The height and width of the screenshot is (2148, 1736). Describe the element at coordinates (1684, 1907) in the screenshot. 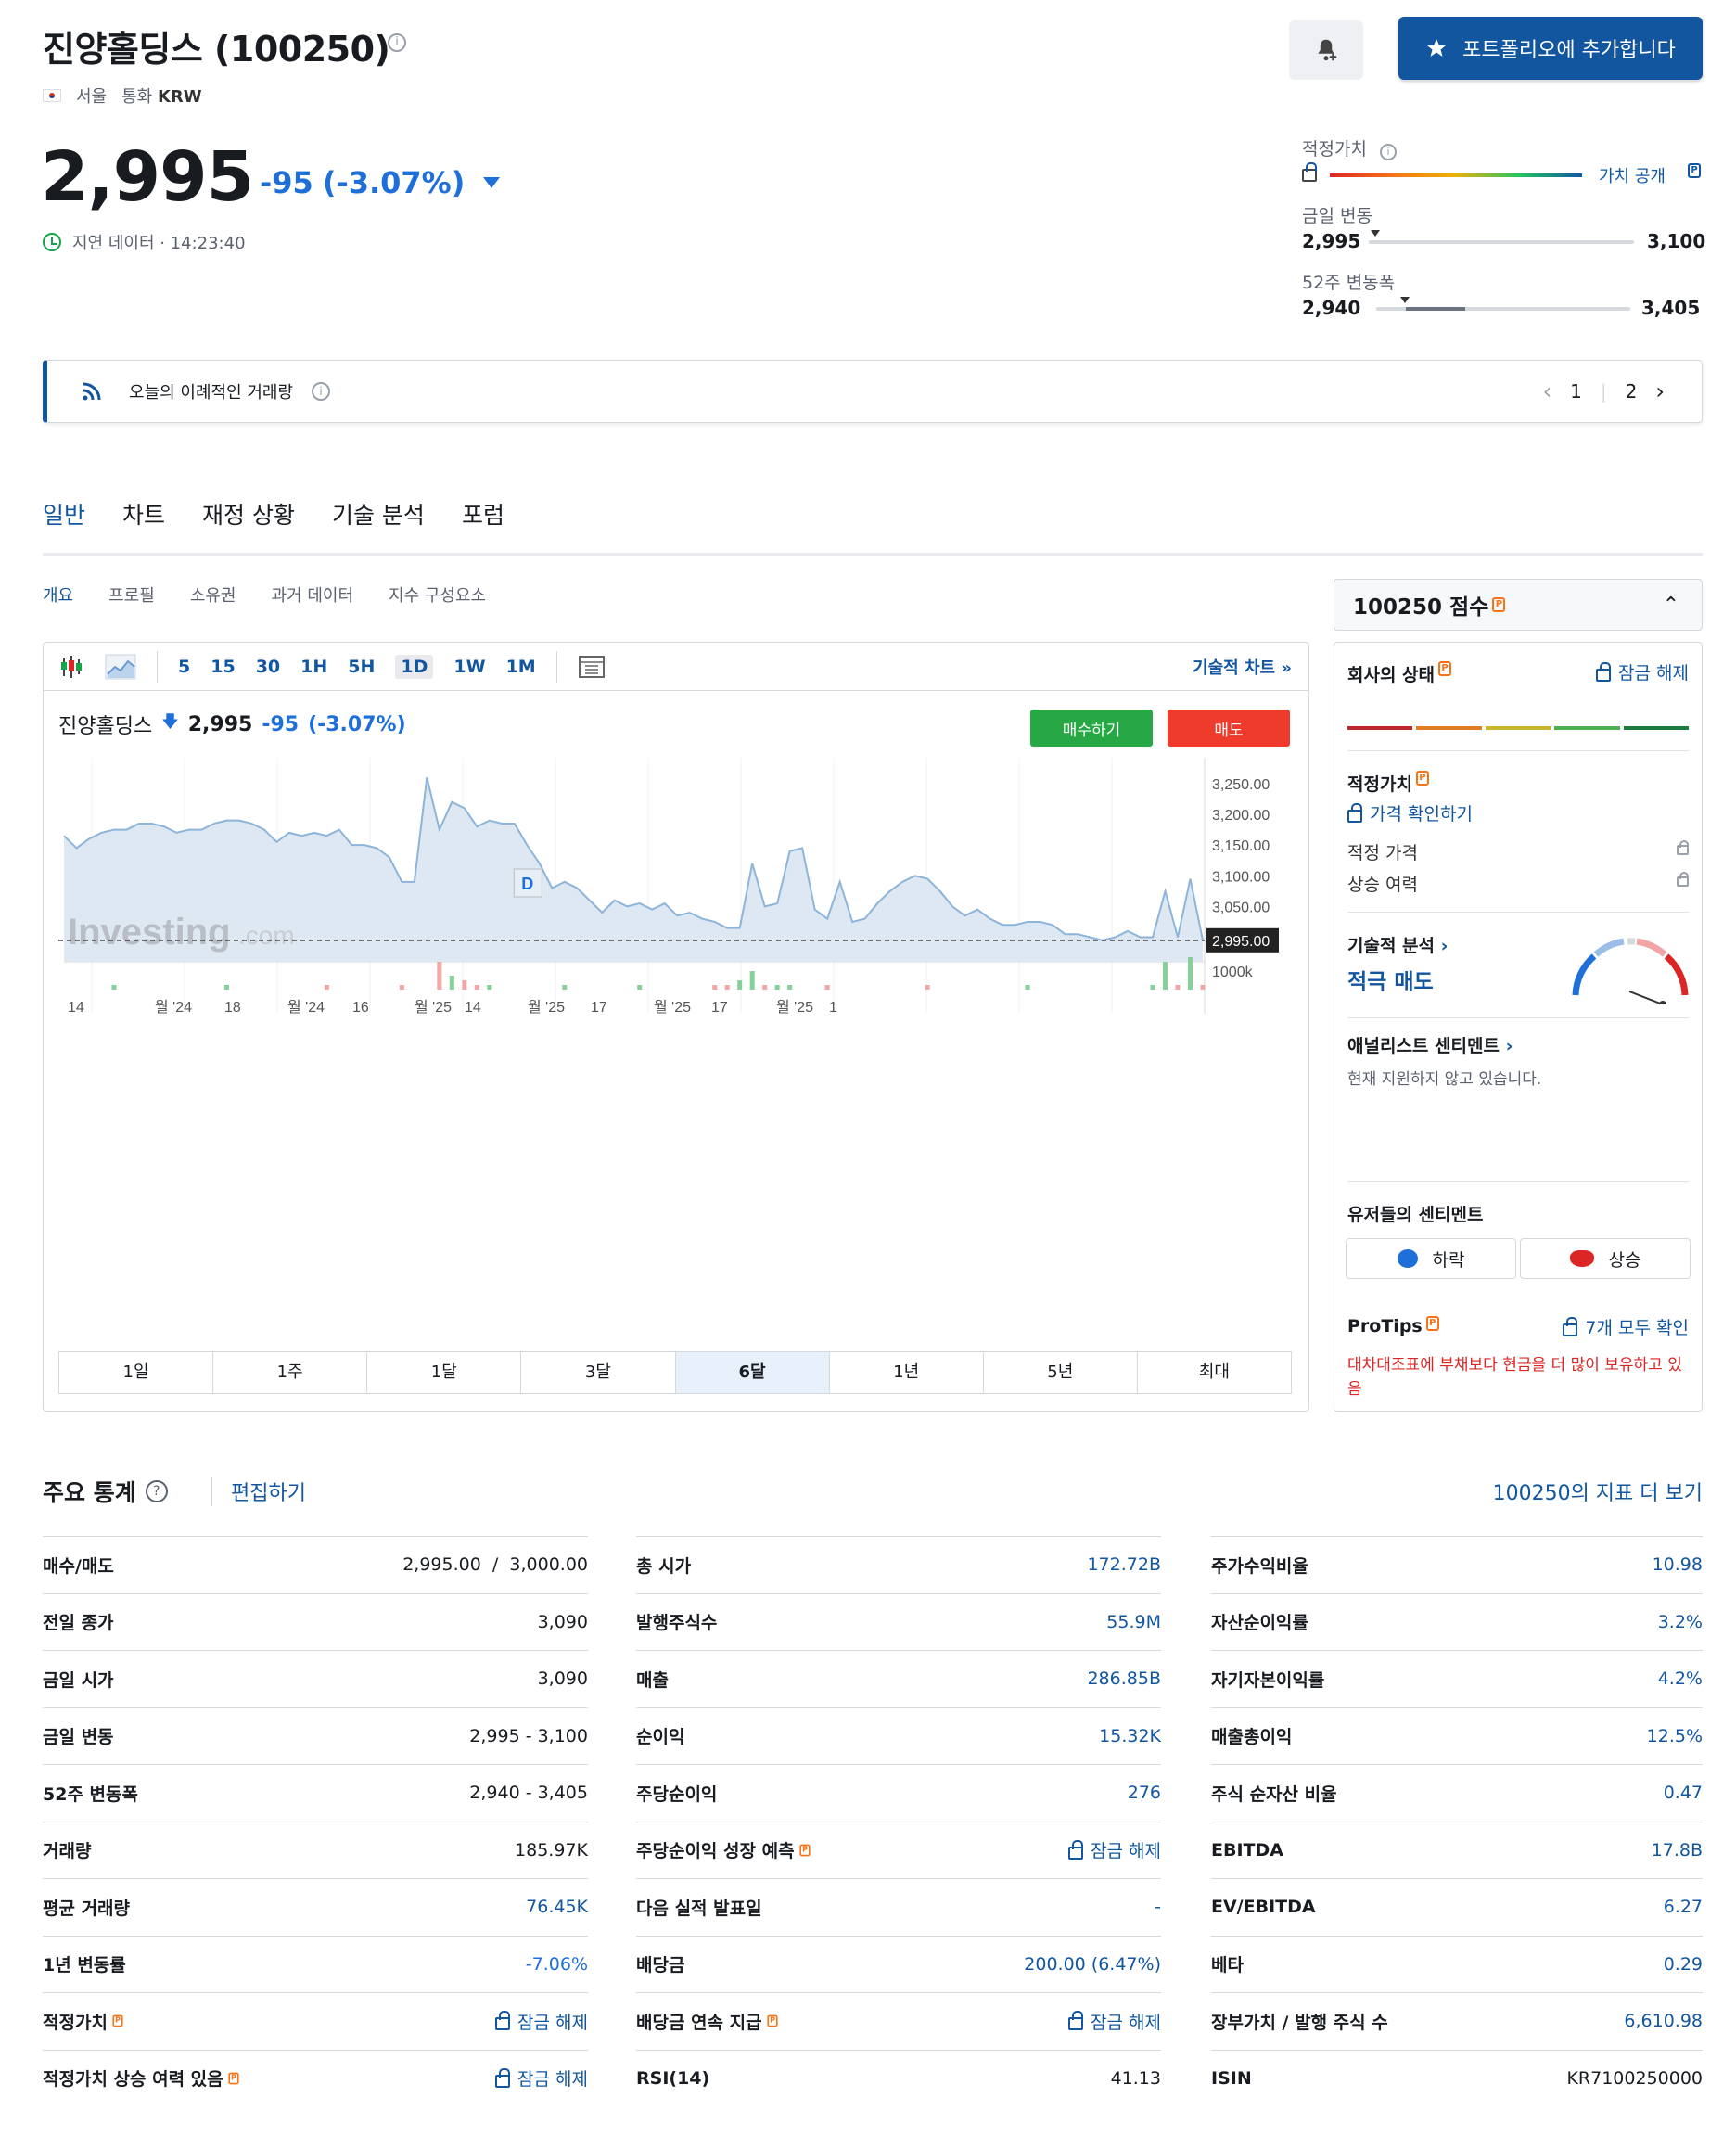

I see `stat-value: 6.27` at that location.